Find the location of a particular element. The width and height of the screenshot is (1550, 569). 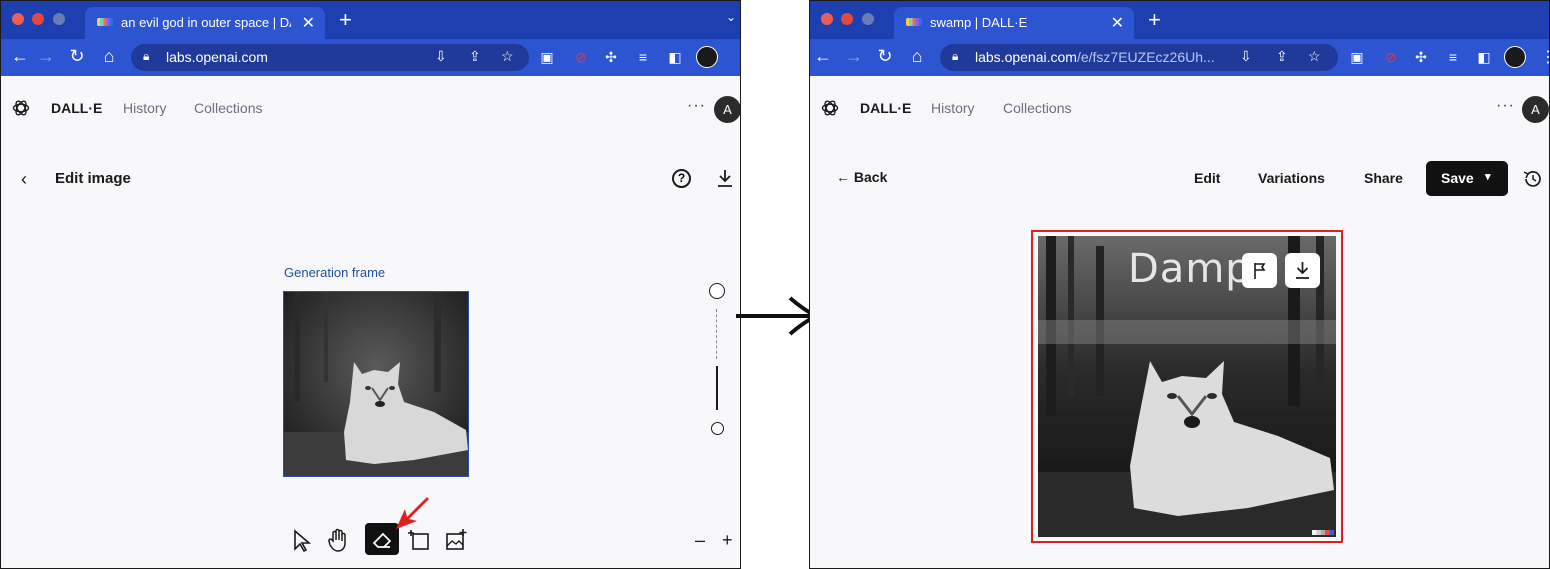

tab-title: an evil god in outer space | DALL·E is located at coordinates (206, 22).